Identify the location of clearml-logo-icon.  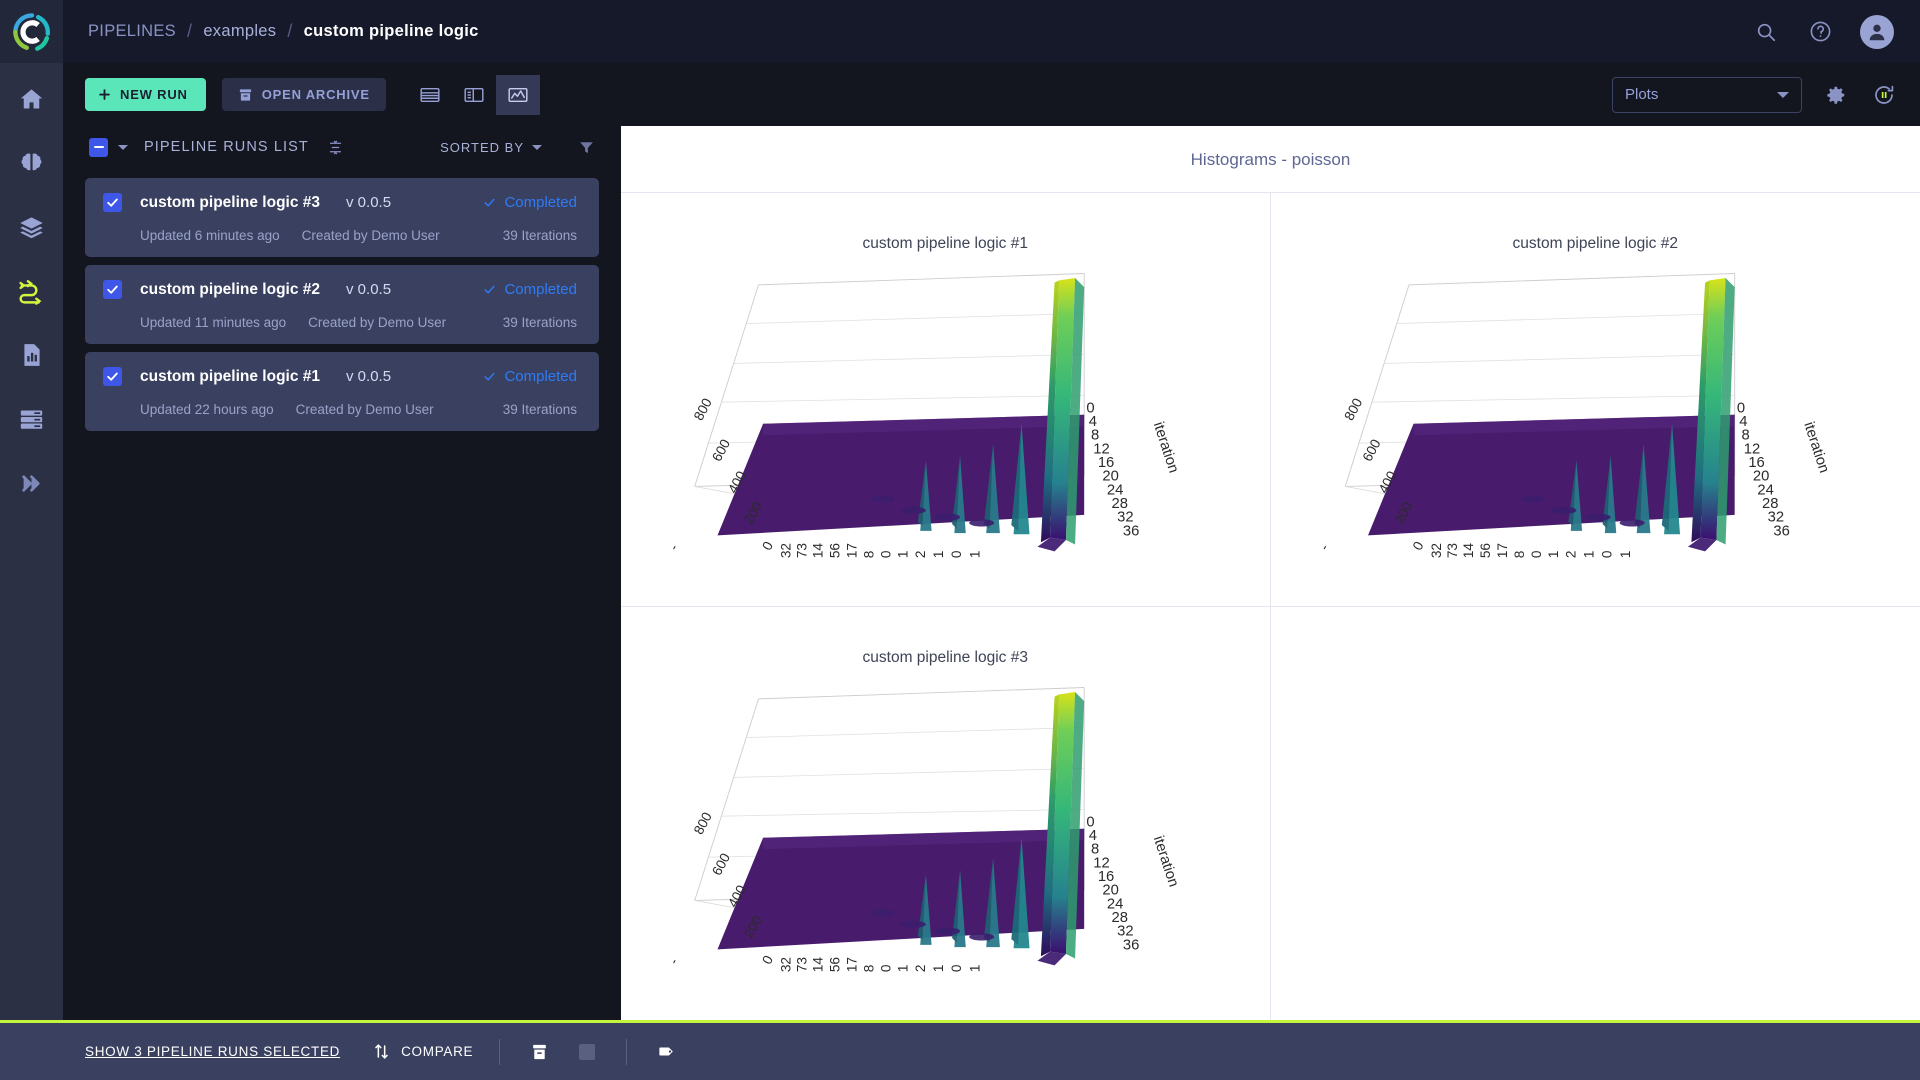
(31, 31).